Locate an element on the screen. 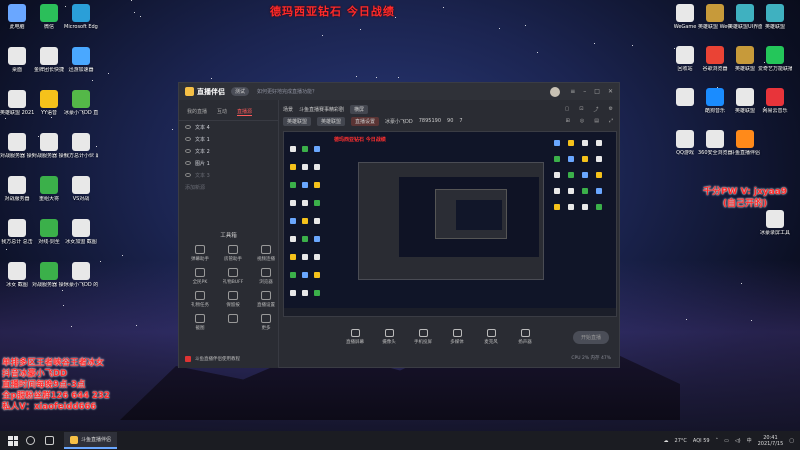 Image resolution: width=800 pixels, height=450 pixels. clock: 20:41 2021/7/15 is located at coordinates (771, 441).